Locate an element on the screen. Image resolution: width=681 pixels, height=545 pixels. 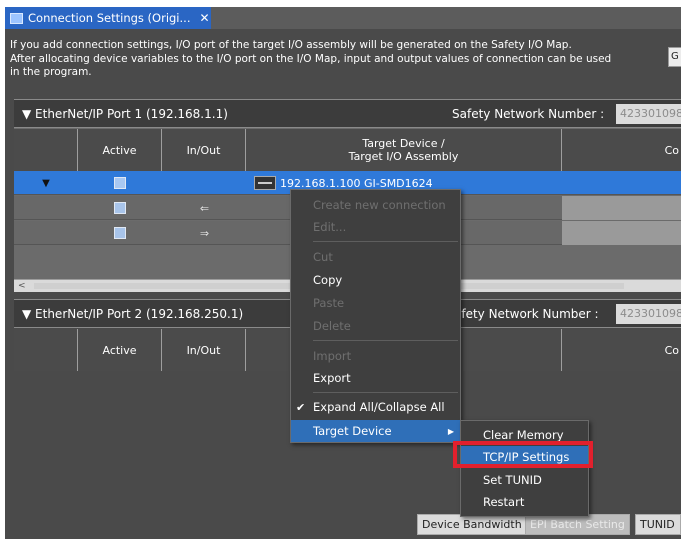
menu-item-create-new-connection: Create new connection is located at coordinates (375, 205).